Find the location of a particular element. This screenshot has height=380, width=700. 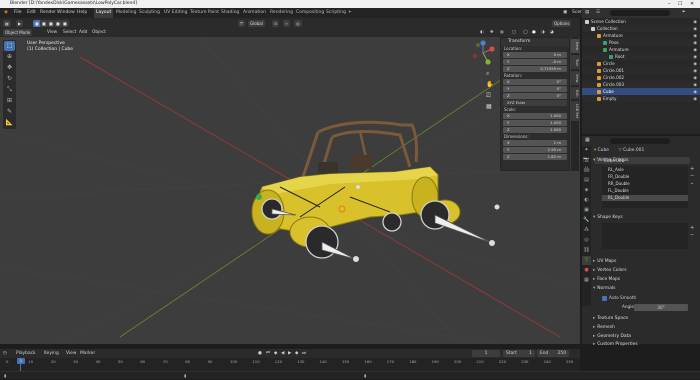

minimize-icon: – is located at coordinates (669, 4).